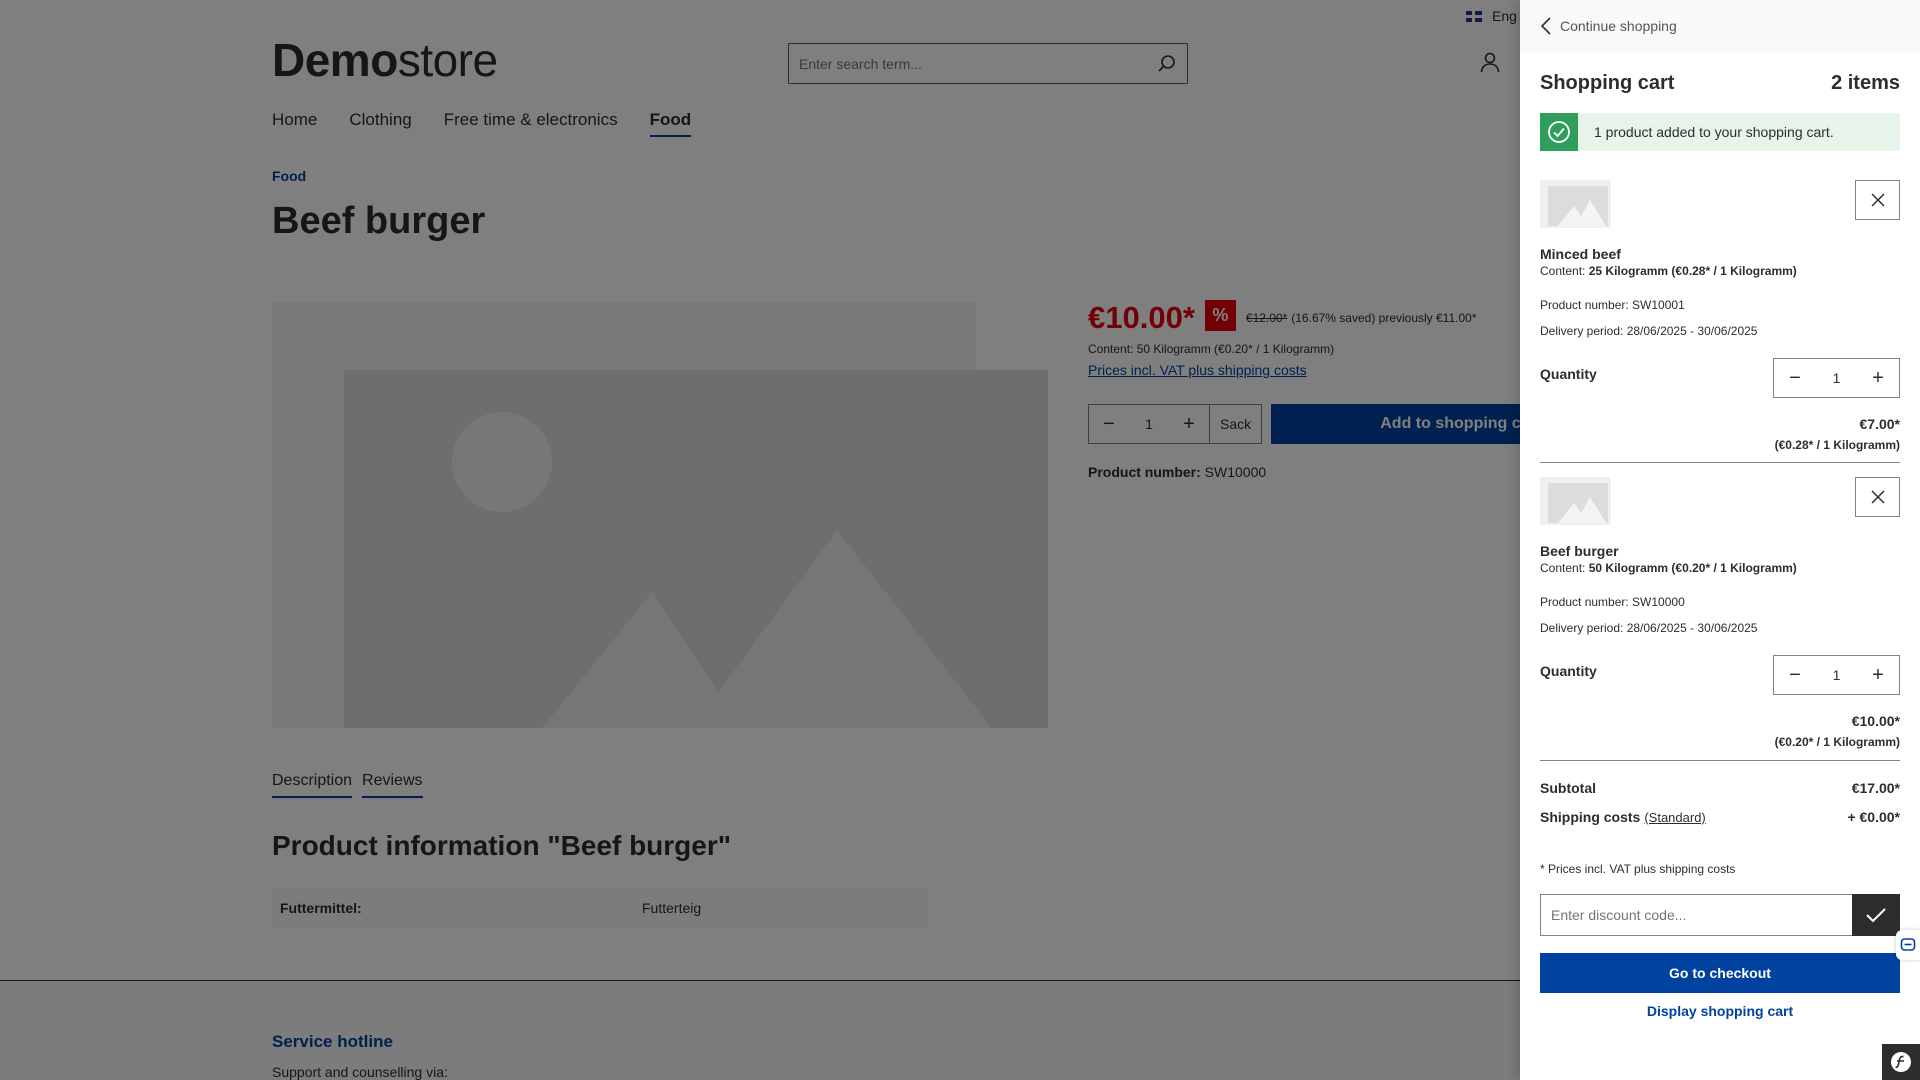 The width and height of the screenshot is (1920, 1080). Describe the element at coordinates (1580, 254) in the screenshot. I see `item-name: Minced beef` at that location.